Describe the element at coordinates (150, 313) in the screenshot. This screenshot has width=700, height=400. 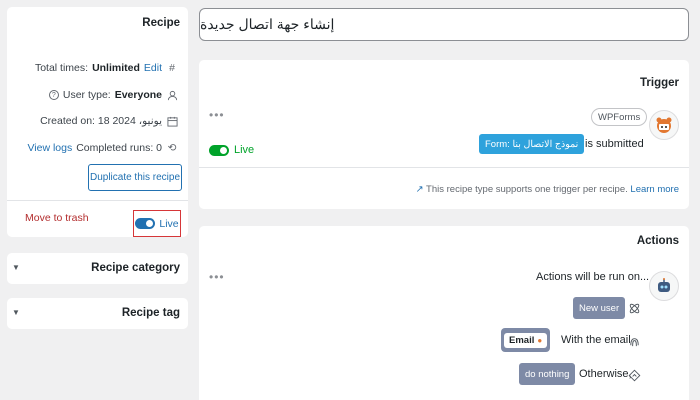
I see `recipe-tag-title: Recipe tag` at that location.